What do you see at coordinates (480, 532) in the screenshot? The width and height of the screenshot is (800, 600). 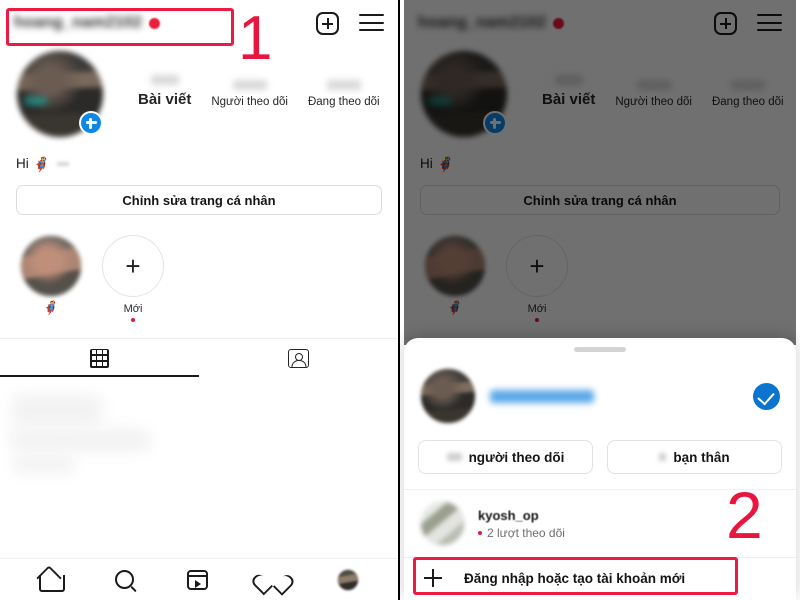 I see `unread-dot-icon` at bounding box center [480, 532].